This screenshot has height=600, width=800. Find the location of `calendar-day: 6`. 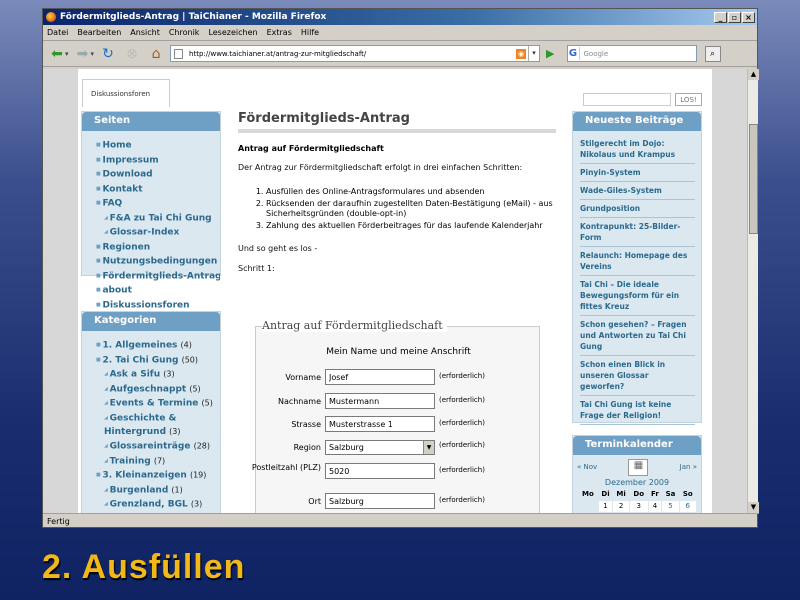

calendar-day: 6 is located at coordinates (688, 506).